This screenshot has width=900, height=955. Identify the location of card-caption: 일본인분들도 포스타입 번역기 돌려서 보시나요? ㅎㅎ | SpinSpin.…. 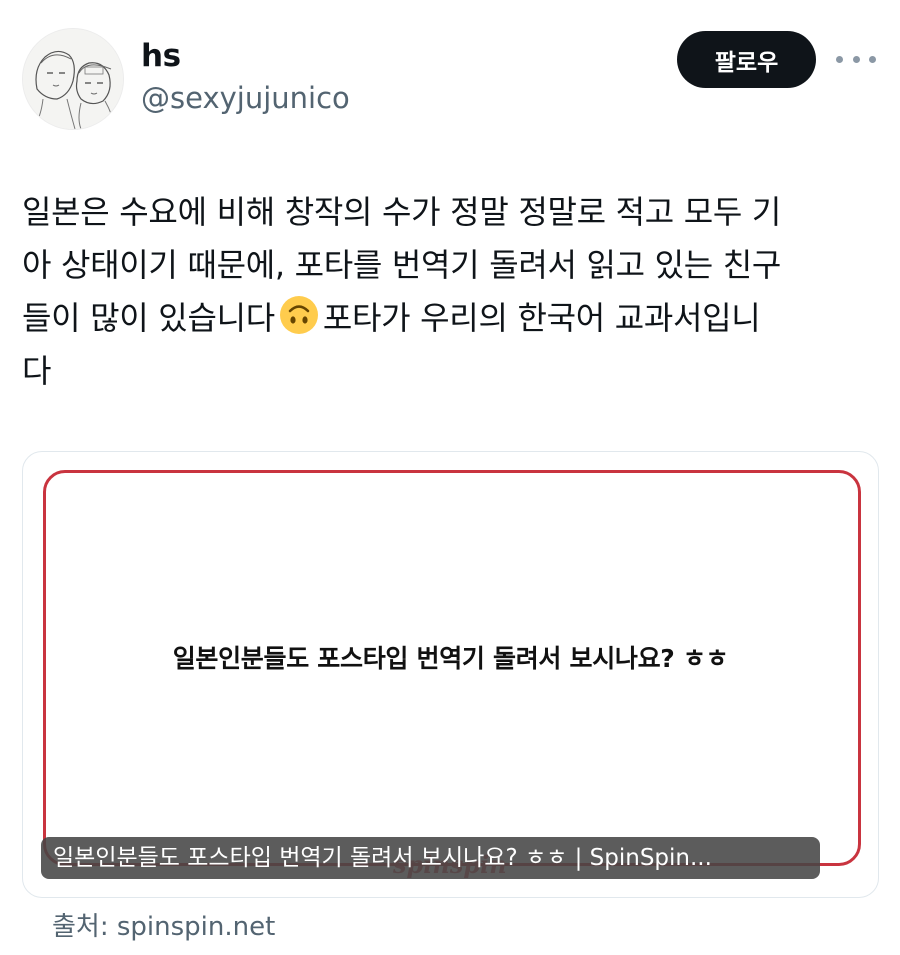
(430, 858).